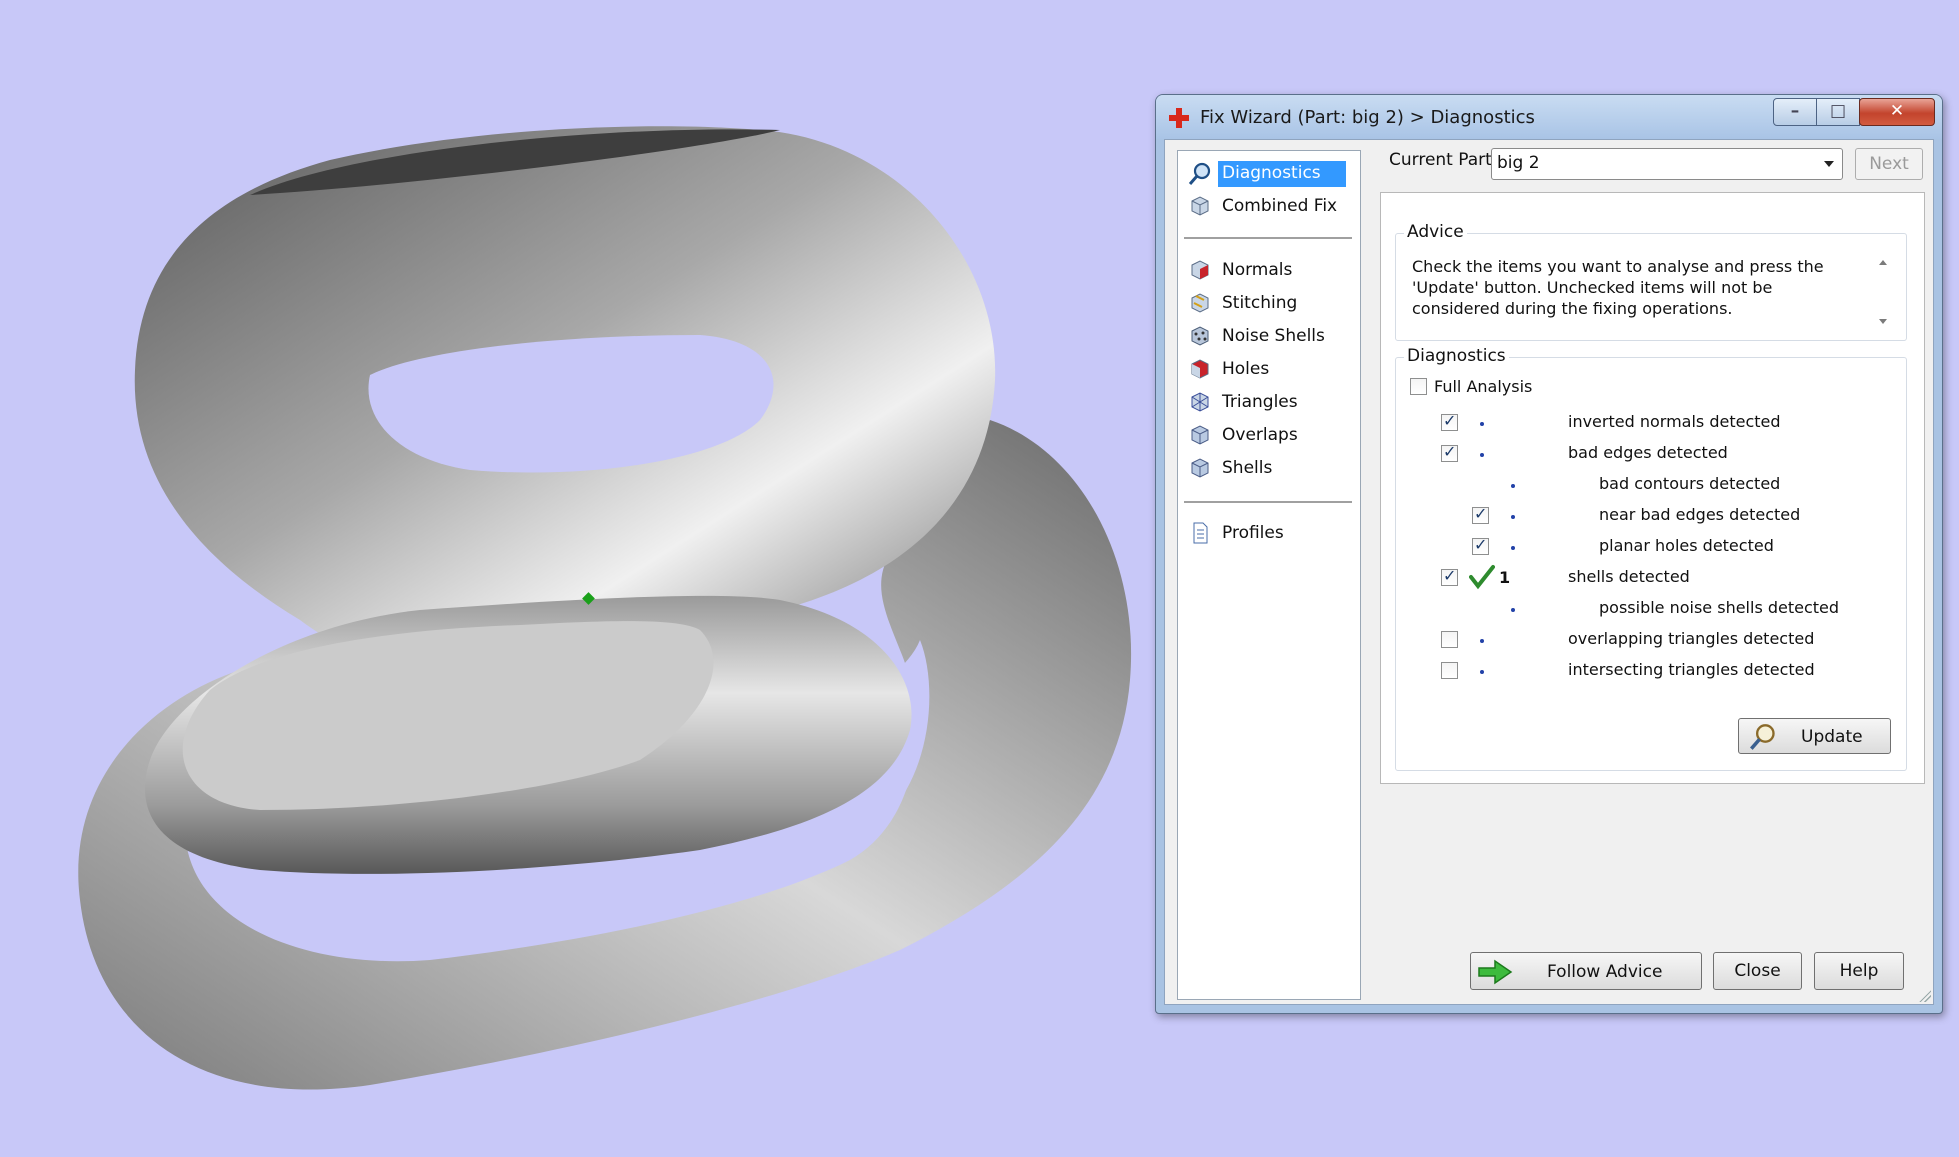 The image size is (1959, 1157). Describe the element at coordinates (1267, 533) in the screenshot. I see `nav-item-profiles: Profiles` at that location.